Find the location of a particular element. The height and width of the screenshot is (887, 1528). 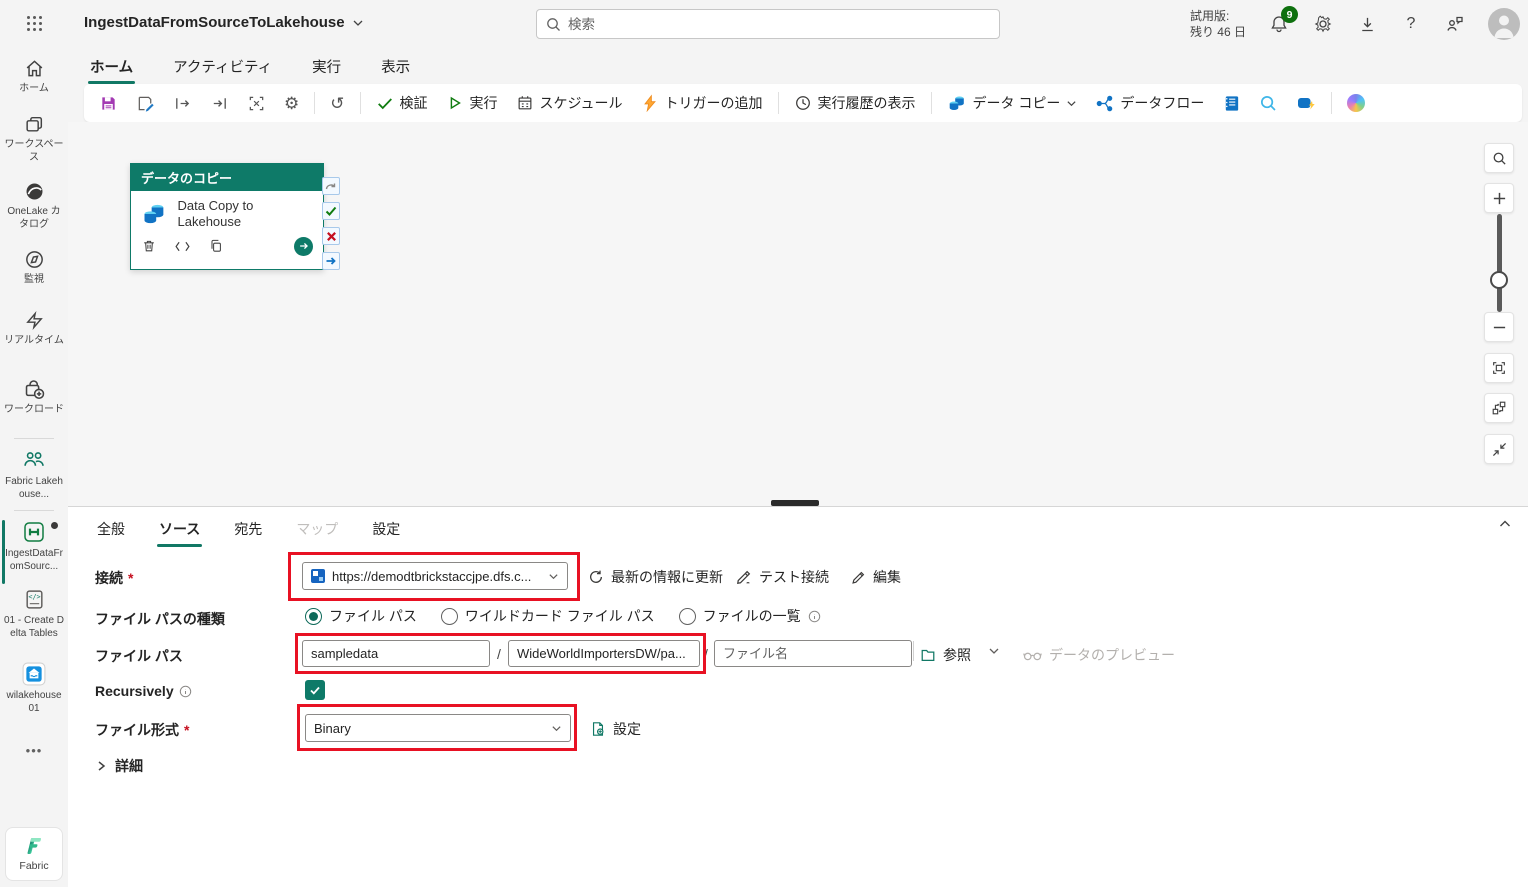

auto-layout-button is located at coordinates (1499, 408).